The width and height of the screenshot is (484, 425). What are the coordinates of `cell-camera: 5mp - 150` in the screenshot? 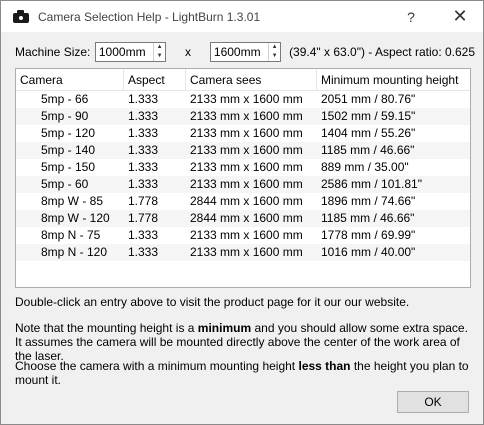 It's located at (68, 167).